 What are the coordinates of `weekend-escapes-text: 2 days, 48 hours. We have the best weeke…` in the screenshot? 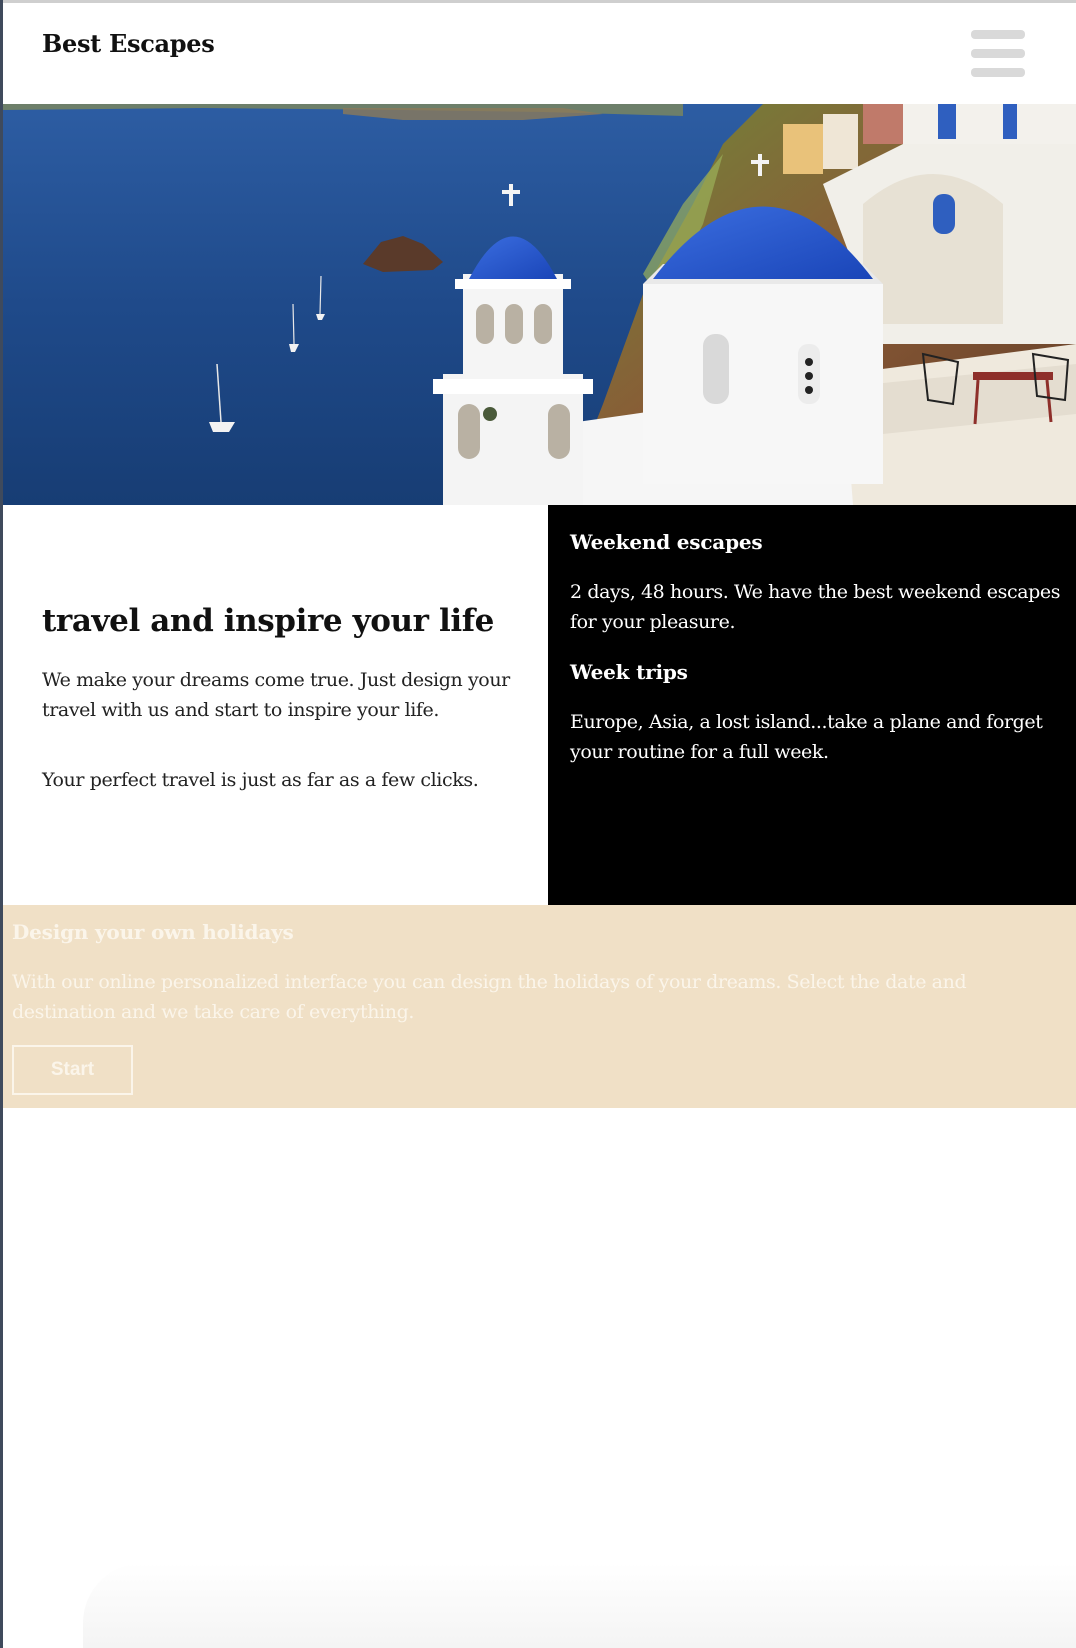 It's located at (815, 607).